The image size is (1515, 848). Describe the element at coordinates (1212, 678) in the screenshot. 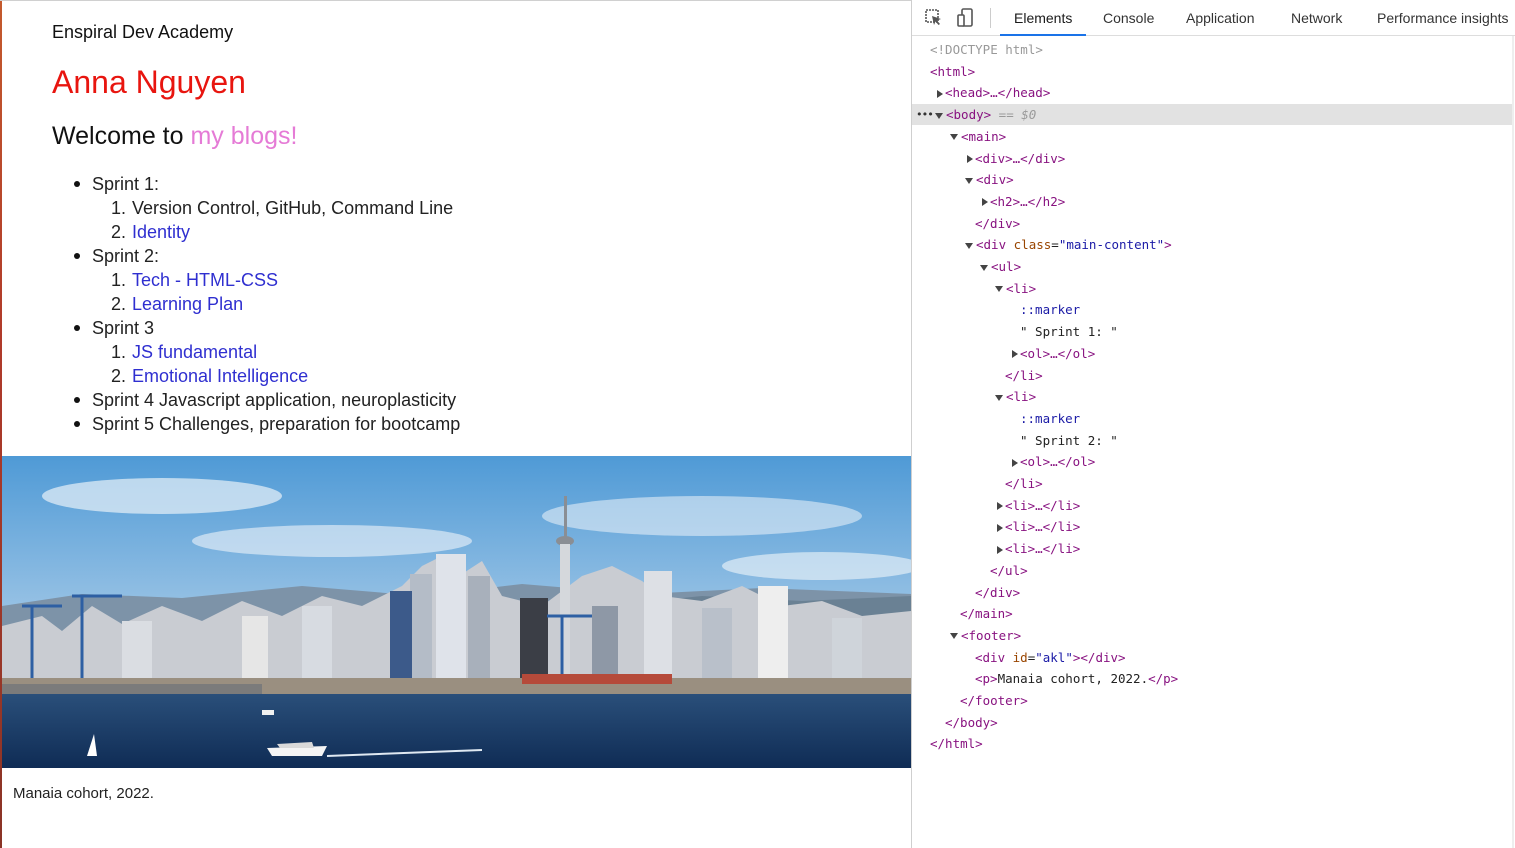

I see `dom-node: <p>Manaia cohort, 2022.</p>` at that location.